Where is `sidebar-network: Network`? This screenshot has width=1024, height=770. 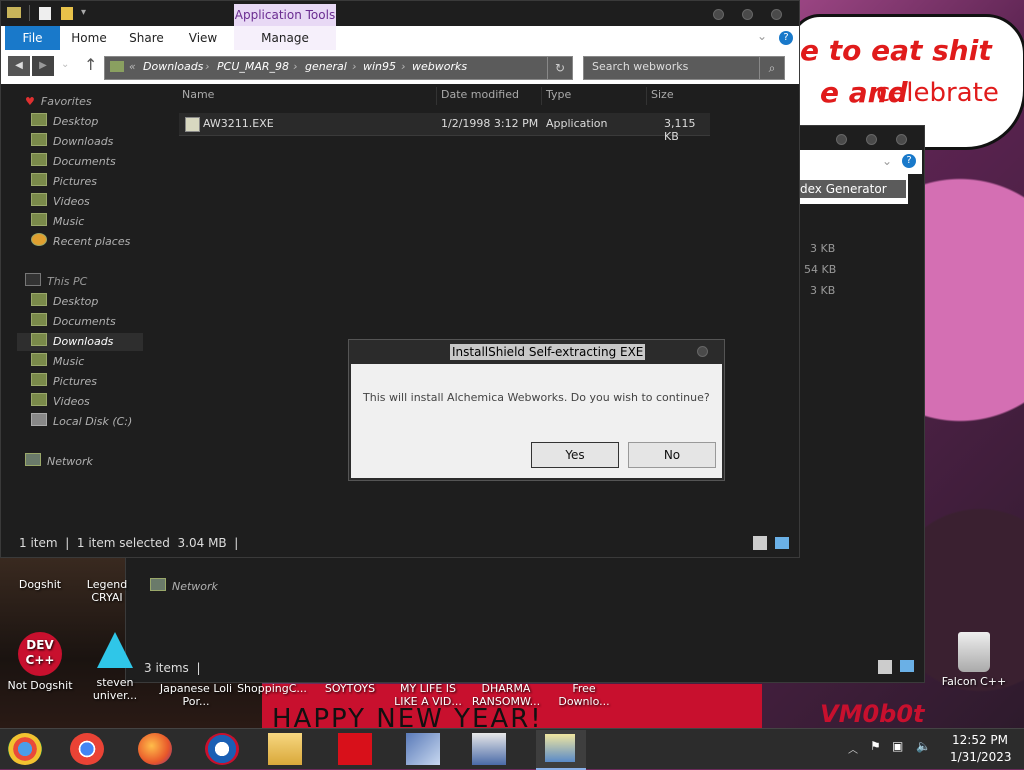
sidebar-network: Network is located at coordinates (59, 462).